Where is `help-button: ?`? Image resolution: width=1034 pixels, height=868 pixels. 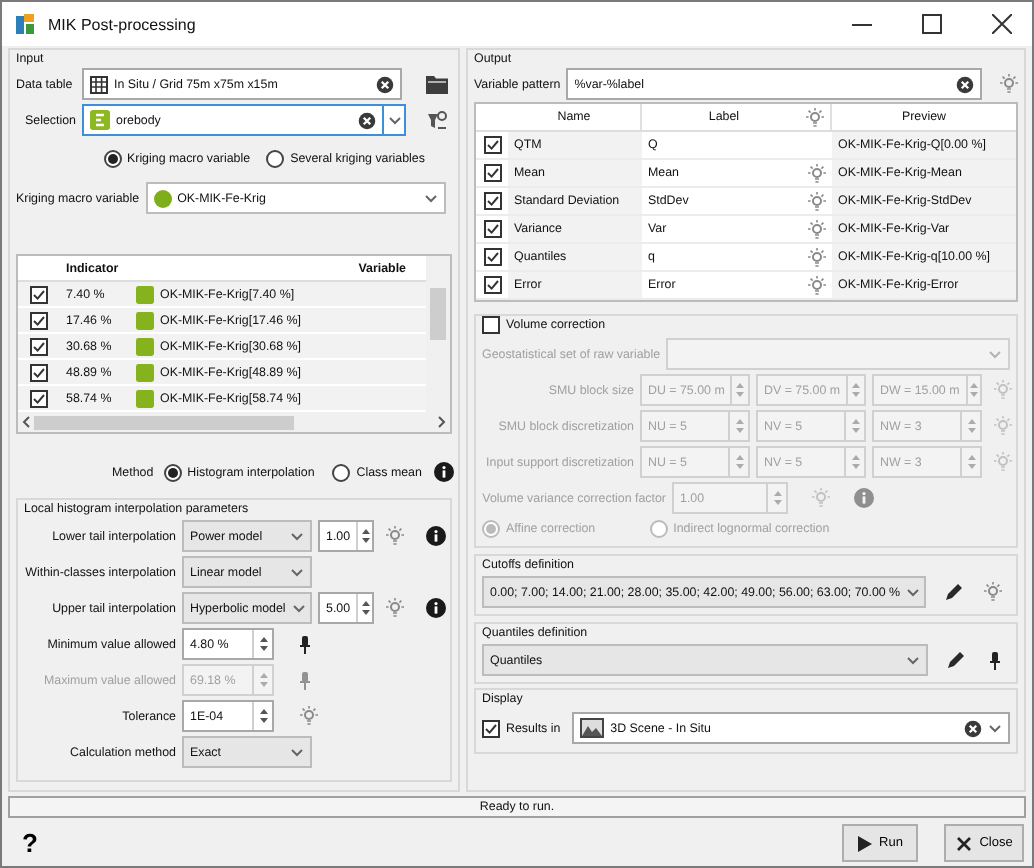 help-button: ? is located at coordinates (419, 843).